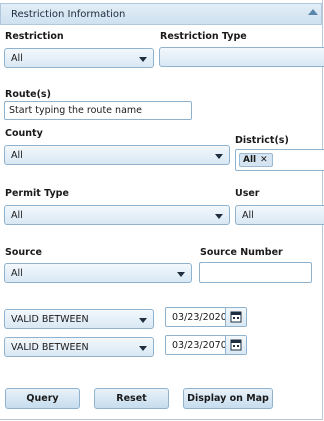 This screenshot has width=324, height=421. What do you see at coordinates (313, 12) in the screenshot?
I see `collapse-icon` at bounding box center [313, 12].